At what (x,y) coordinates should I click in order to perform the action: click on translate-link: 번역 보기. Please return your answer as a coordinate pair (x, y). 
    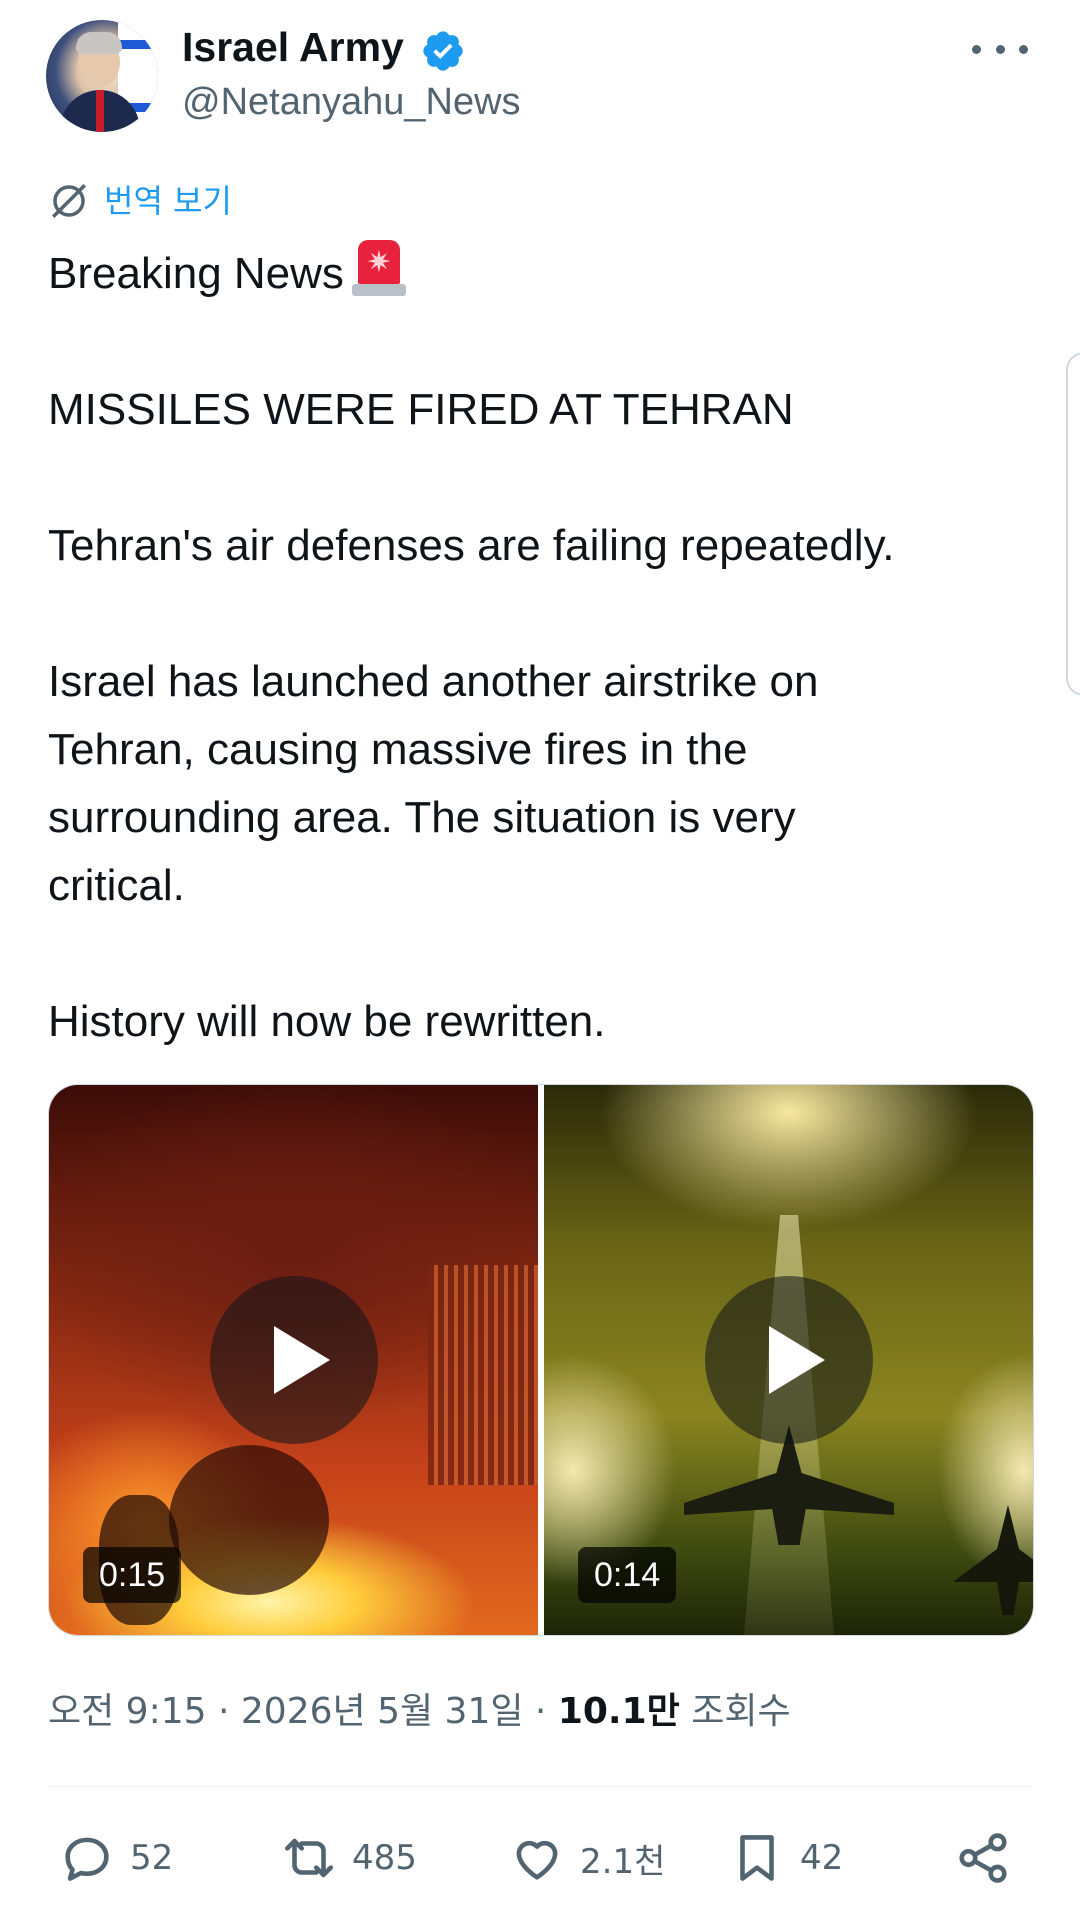
    Looking at the image, I should click on (140, 201).